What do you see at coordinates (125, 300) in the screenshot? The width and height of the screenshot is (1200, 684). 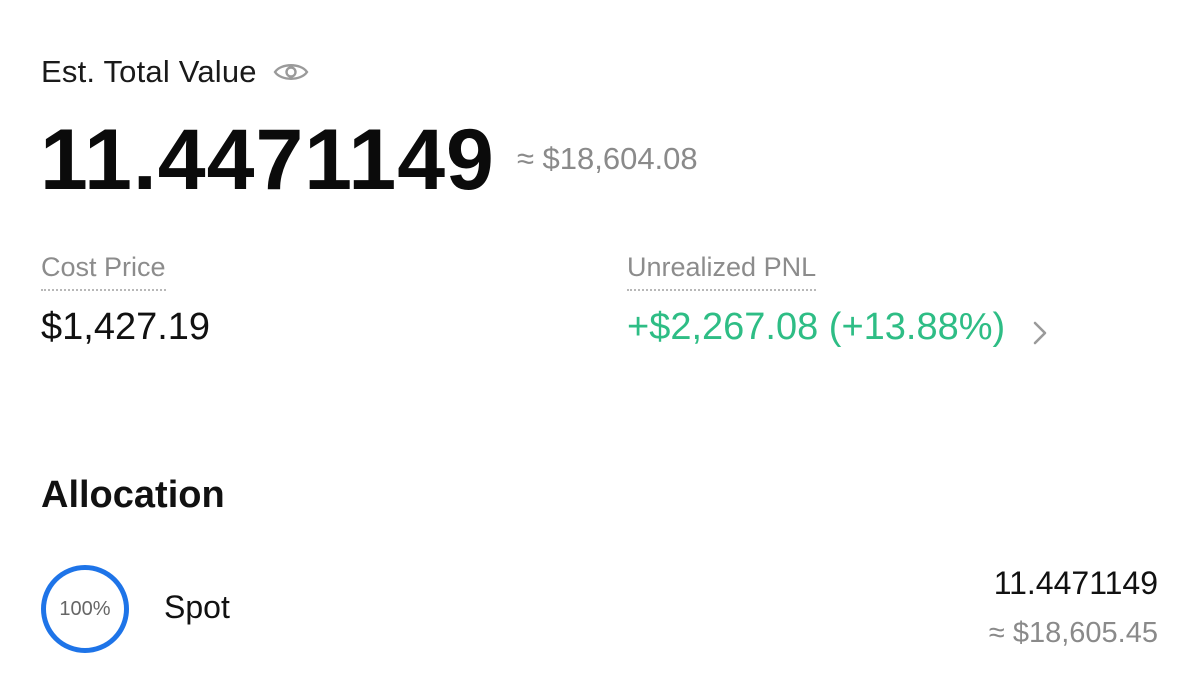 I see `cost-price-block: Cost Price $1,427.19` at bounding box center [125, 300].